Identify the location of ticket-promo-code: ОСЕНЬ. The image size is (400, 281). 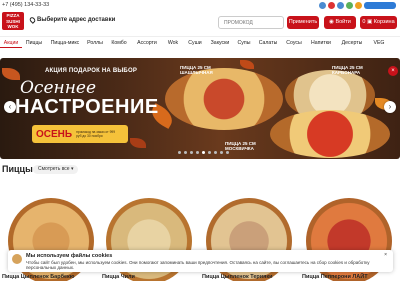
(54, 134).